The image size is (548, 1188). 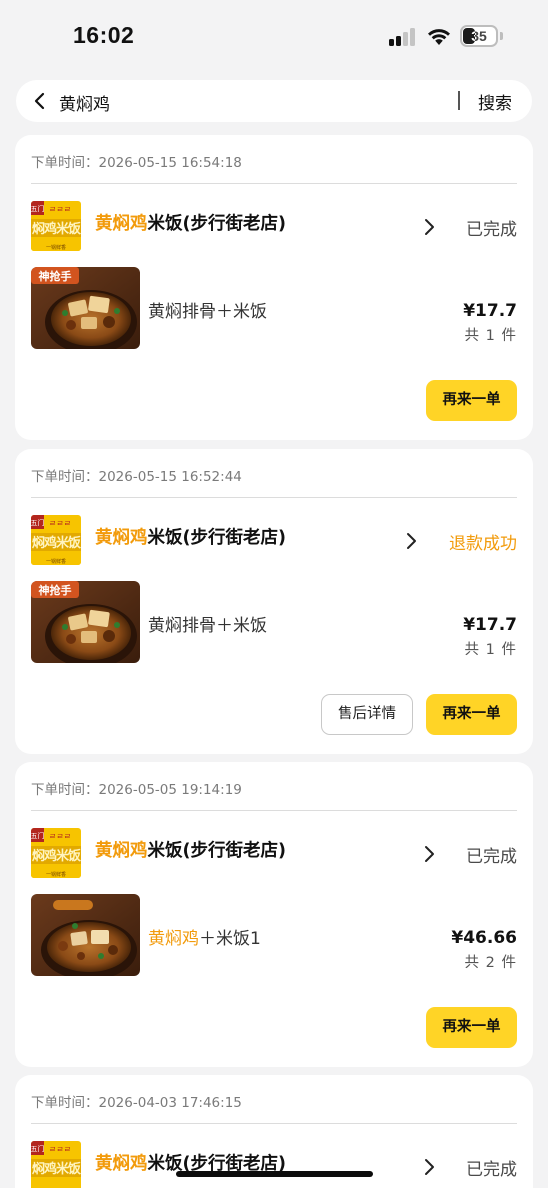 What do you see at coordinates (439, 37) in the screenshot?
I see `wifi-icon` at bounding box center [439, 37].